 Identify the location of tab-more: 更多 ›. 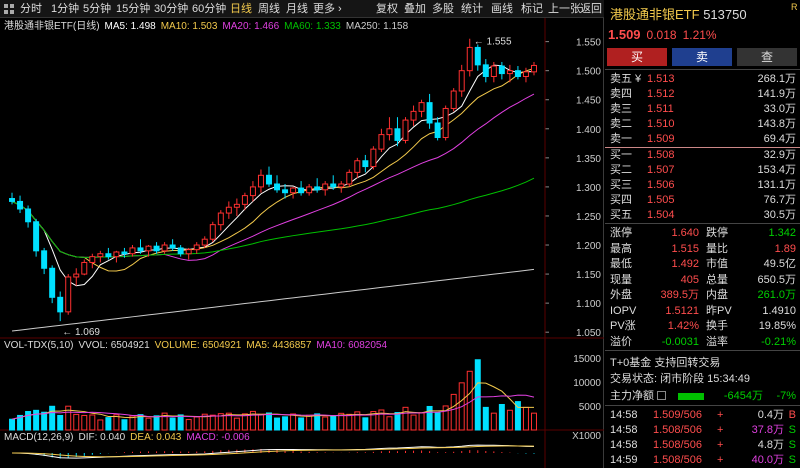
(327, 9).